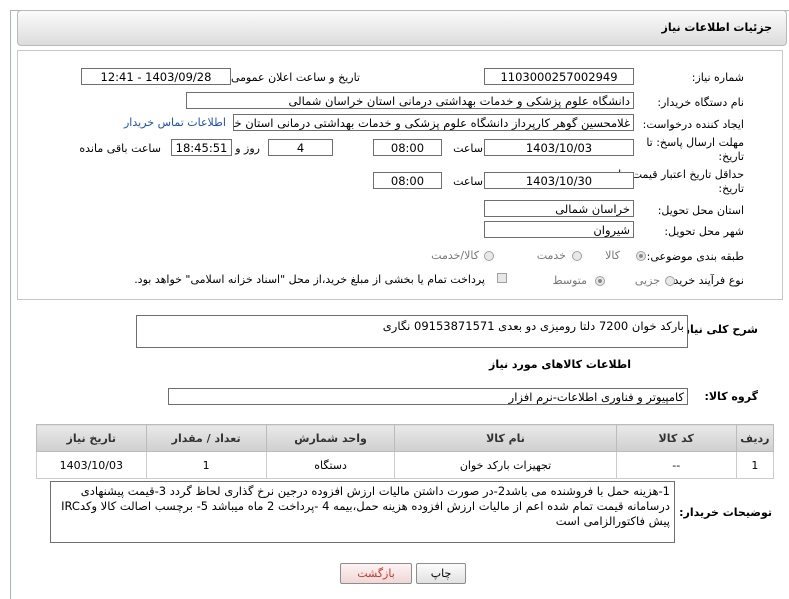 The image size is (789, 599). I want to click on process-radio-minor, so click(670, 281).